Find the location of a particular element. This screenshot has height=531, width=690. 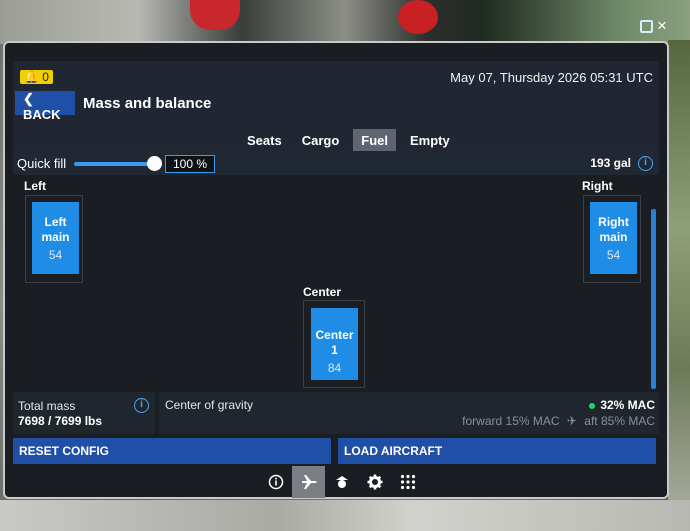

tank-left-quantity: 54 is located at coordinates (55, 255).